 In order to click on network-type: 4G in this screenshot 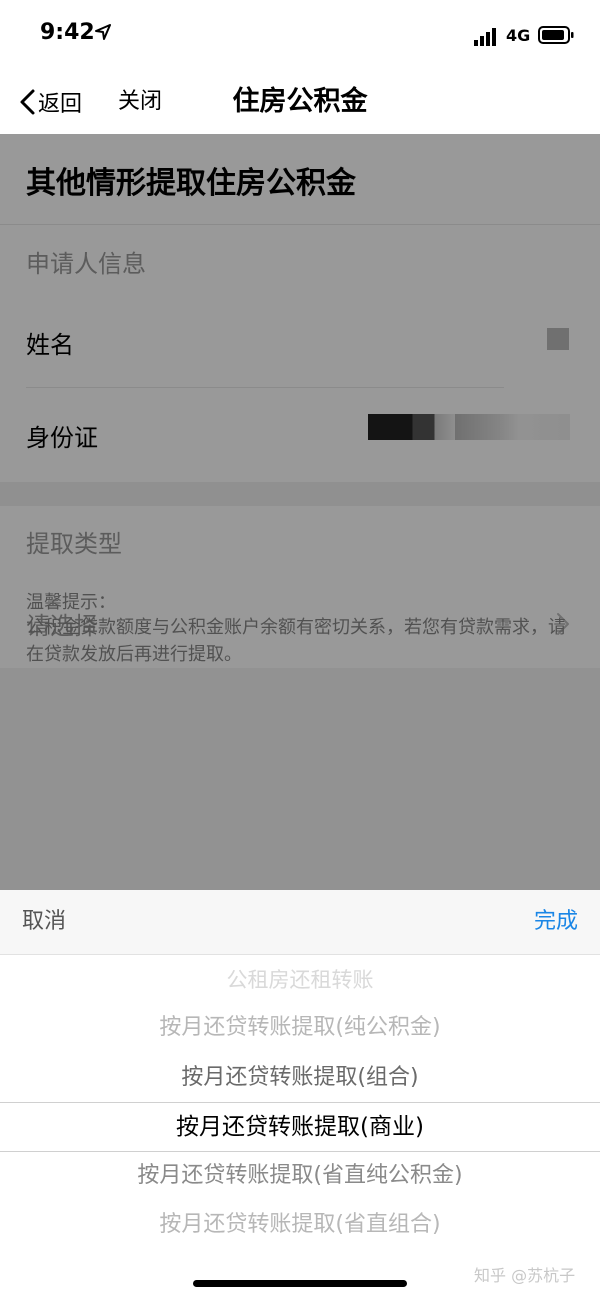, I will do `click(518, 35)`.